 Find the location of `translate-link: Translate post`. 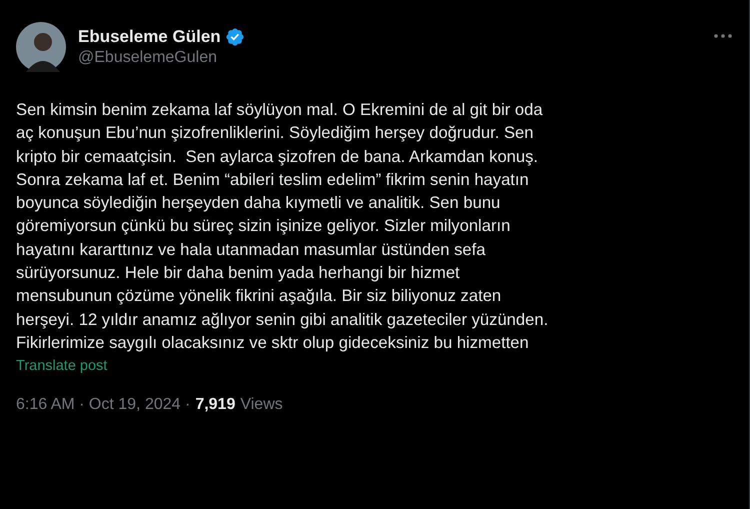

translate-link: Translate post is located at coordinates (62, 366).